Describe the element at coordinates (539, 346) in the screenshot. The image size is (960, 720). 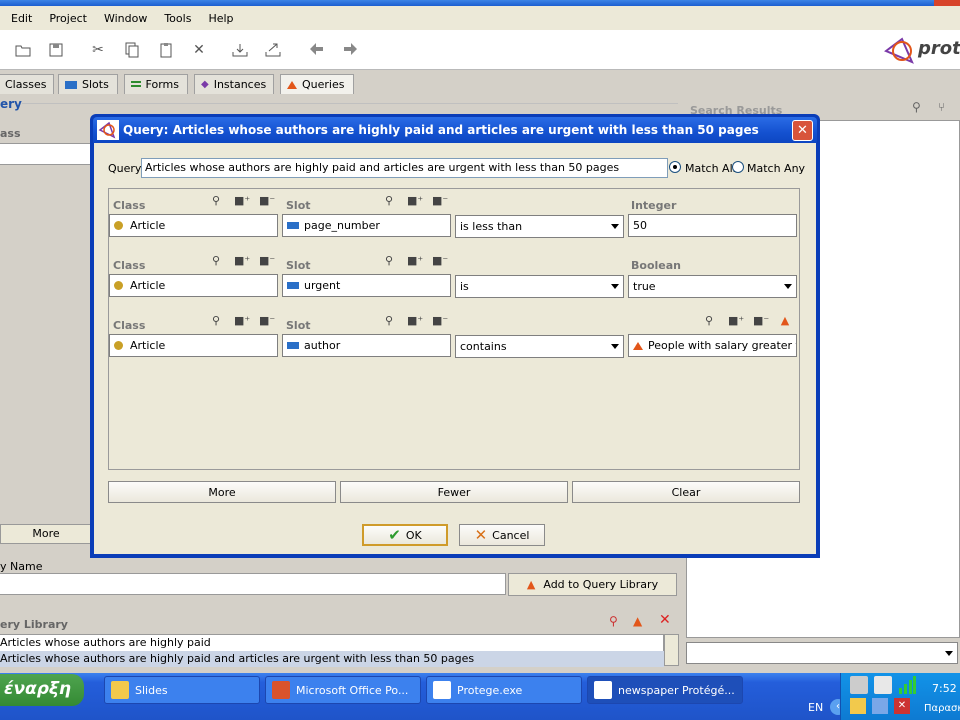
I see `operator-select: contains` at that location.